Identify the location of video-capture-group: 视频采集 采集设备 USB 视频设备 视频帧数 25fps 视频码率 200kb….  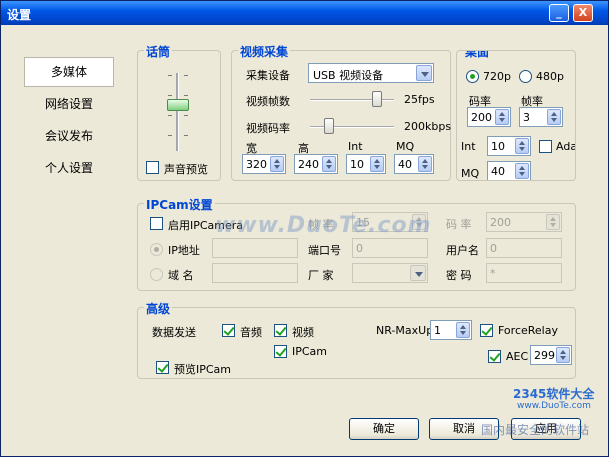
(341, 112).